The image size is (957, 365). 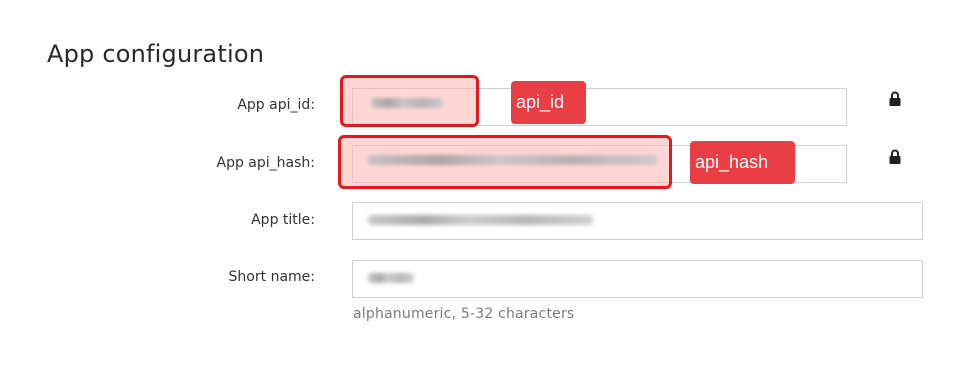 What do you see at coordinates (156, 54) in the screenshot?
I see `page-title: App configuration` at bounding box center [156, 54].